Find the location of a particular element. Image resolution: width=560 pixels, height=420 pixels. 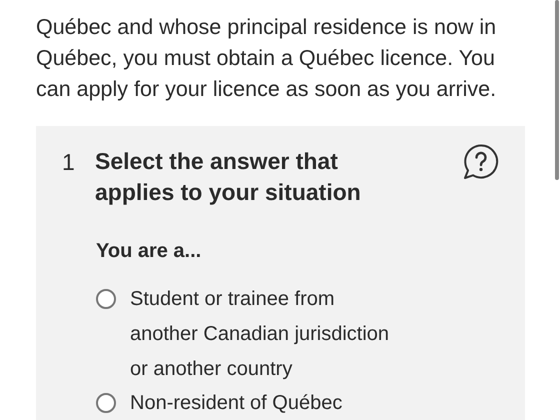

step-number: 1 is located at coordinates (69, 162).